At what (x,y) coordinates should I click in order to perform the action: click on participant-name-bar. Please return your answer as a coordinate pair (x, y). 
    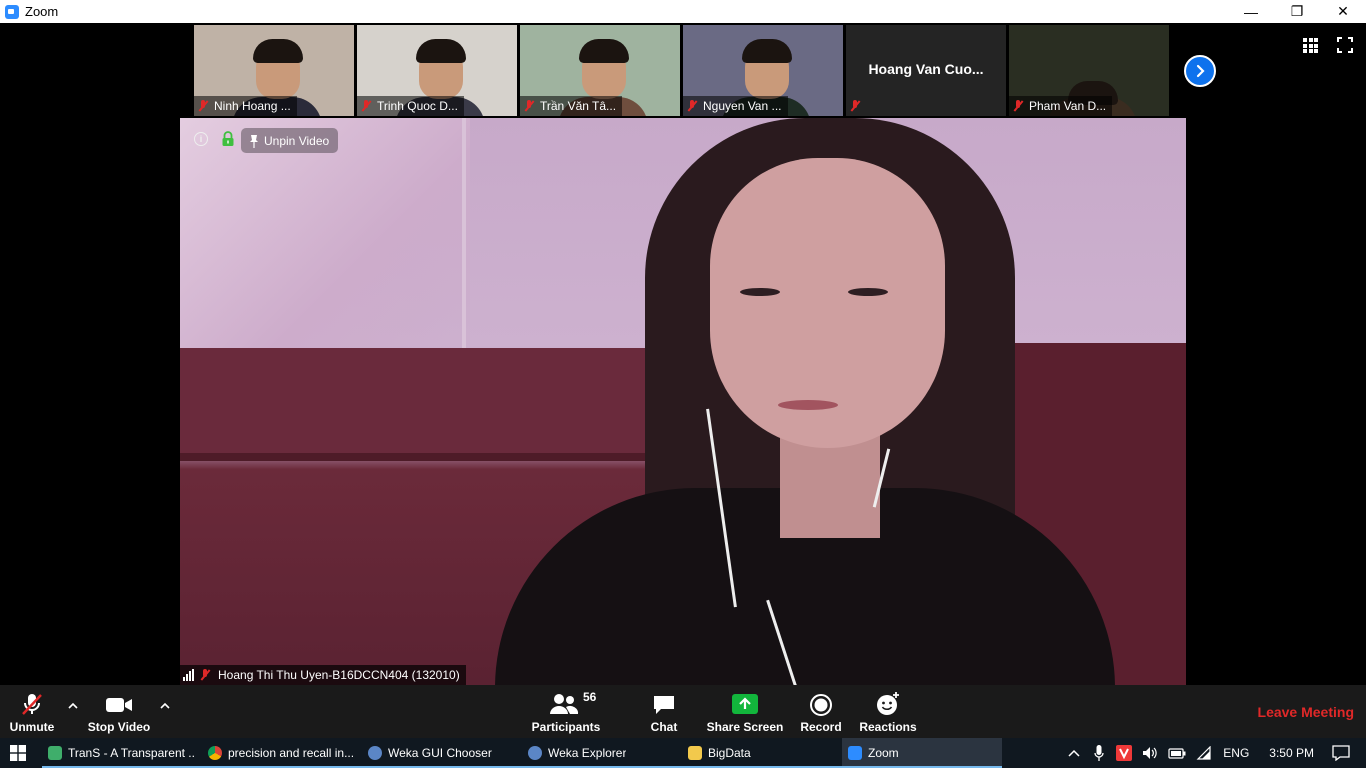
    Looking at the image, I should click on (859, 106).